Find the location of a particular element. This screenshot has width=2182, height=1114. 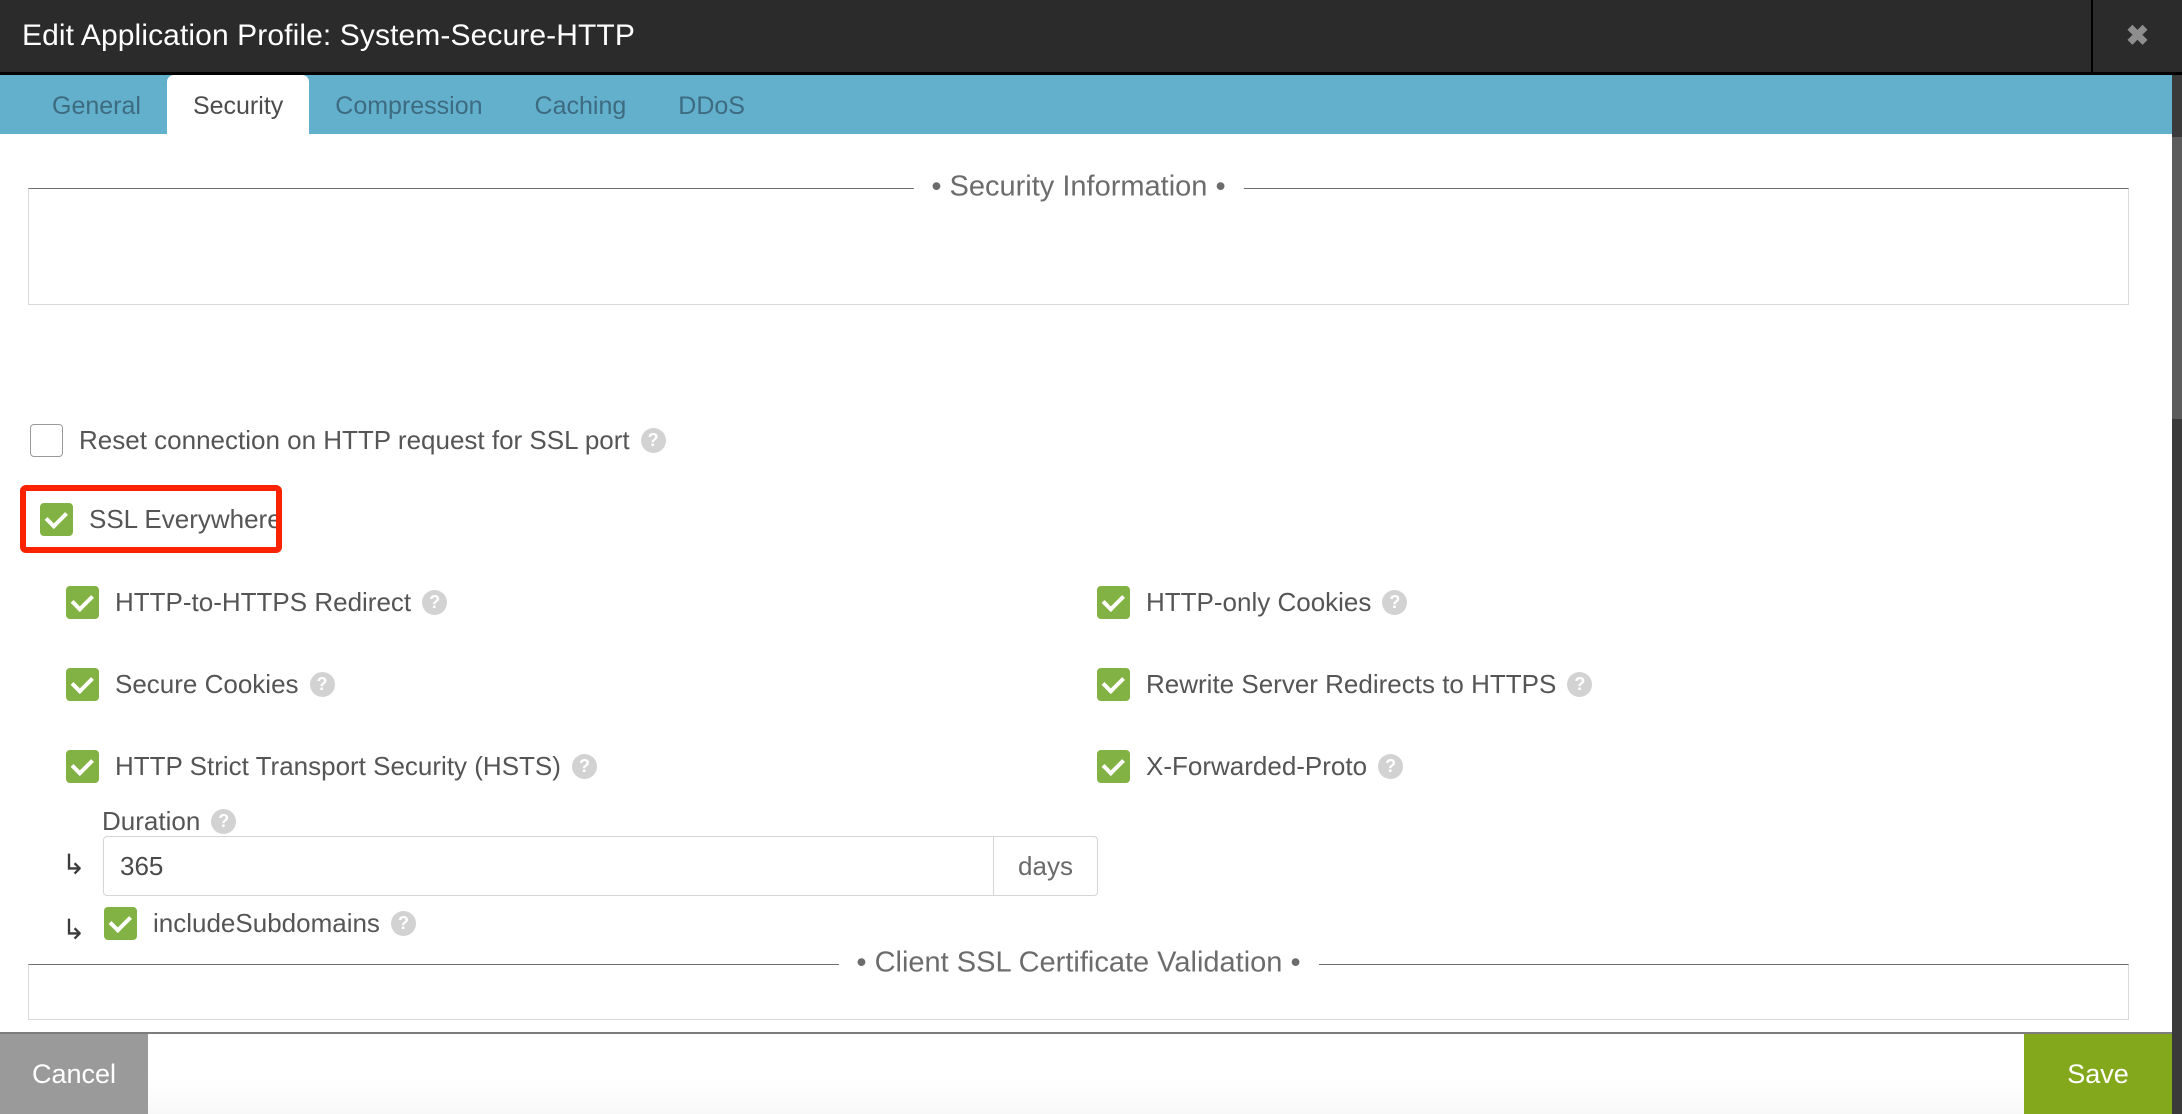

duration-unit-label: days is located at coordinates (1045, 866).